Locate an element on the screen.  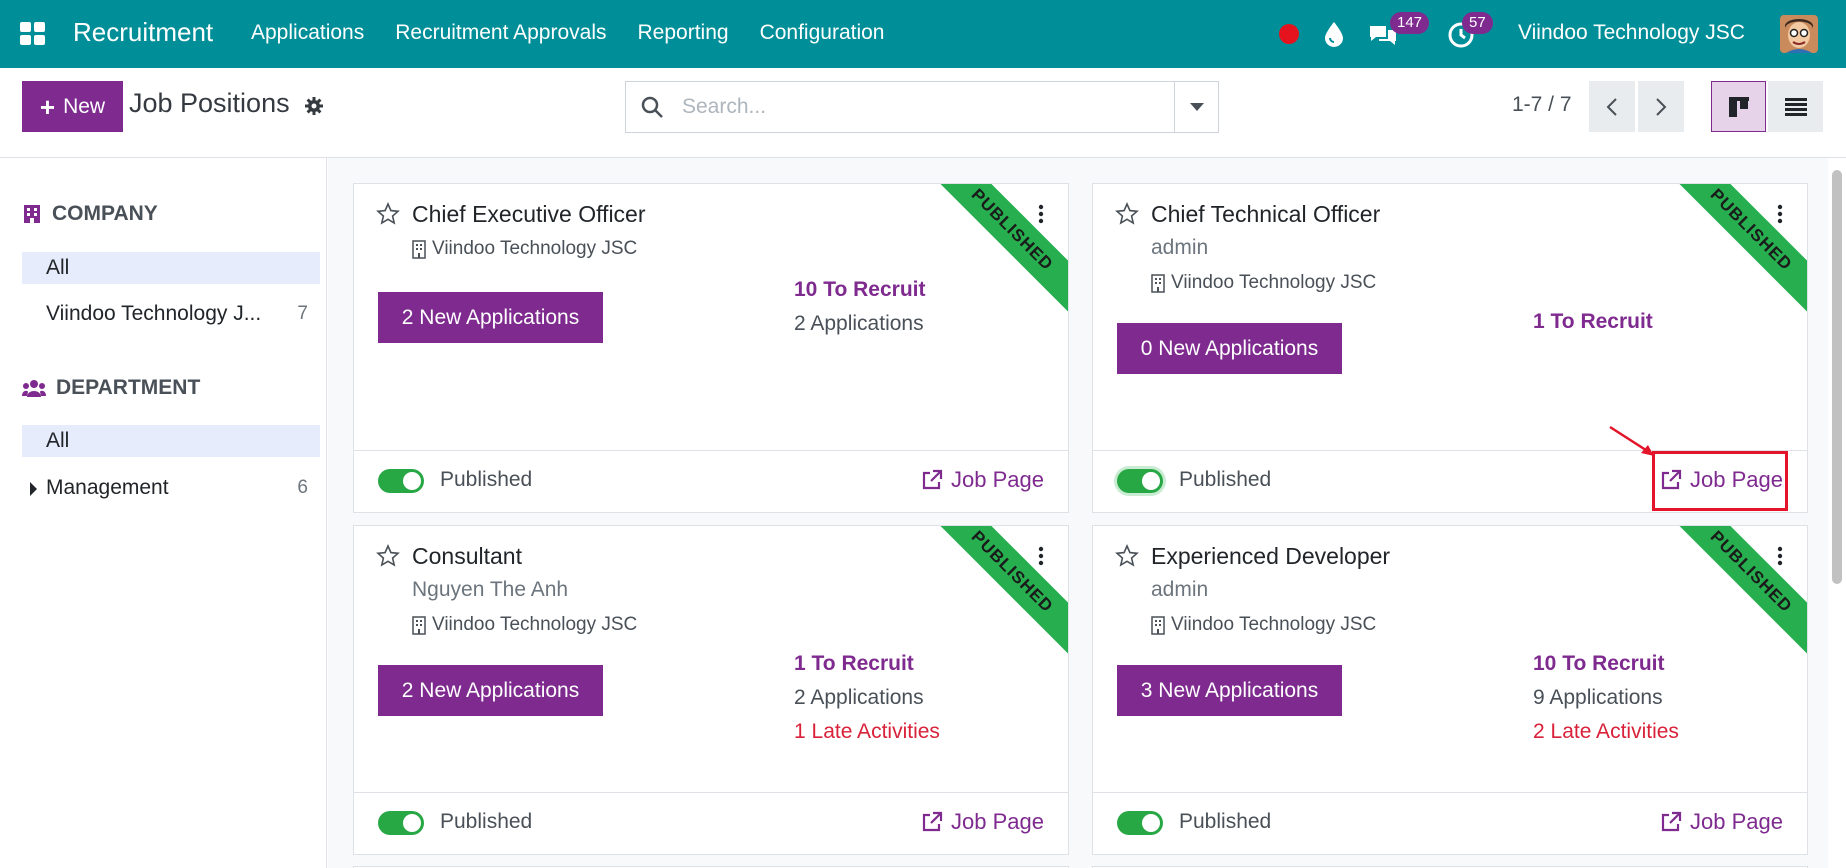
department-filter-management: Management 6 is located at coordinates (171, 488).